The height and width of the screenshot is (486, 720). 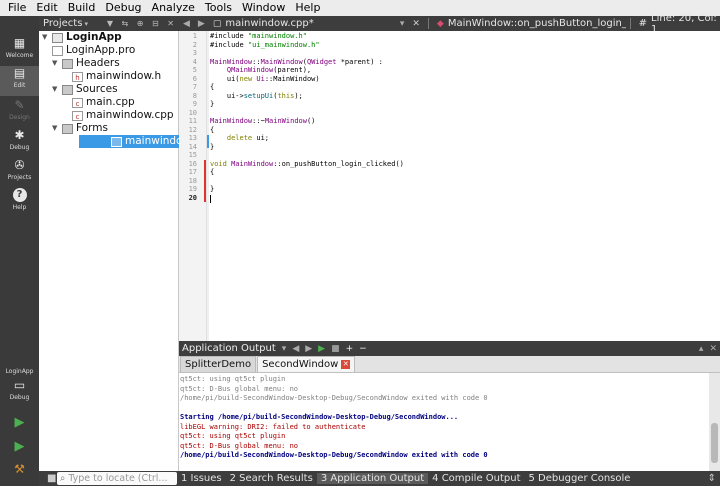 What do you see at coordinates (19, 469) in the screenshot?
I see `hammer-icon: ⚒` at bounding box center [19, 469].